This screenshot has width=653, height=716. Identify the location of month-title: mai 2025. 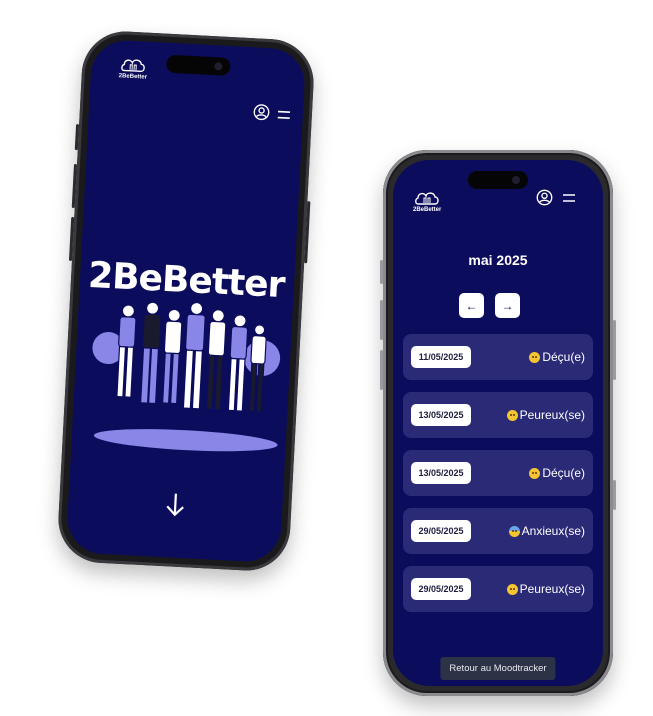
(498, 260).